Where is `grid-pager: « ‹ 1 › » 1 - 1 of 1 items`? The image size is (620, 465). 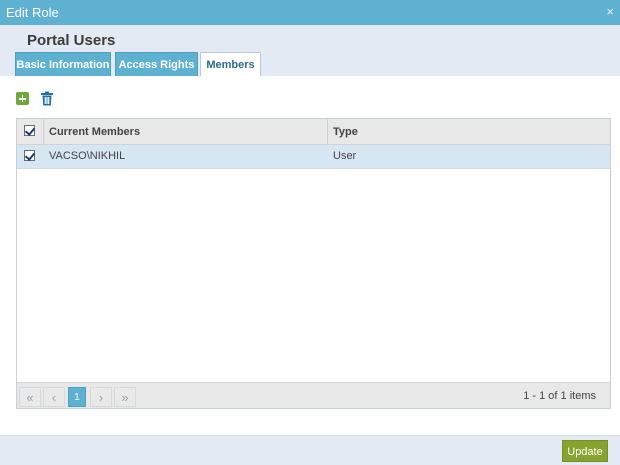 grid-pager: « ‹ 1 › » 1 - 1 of 1 items is located at coordinates (313, 395).